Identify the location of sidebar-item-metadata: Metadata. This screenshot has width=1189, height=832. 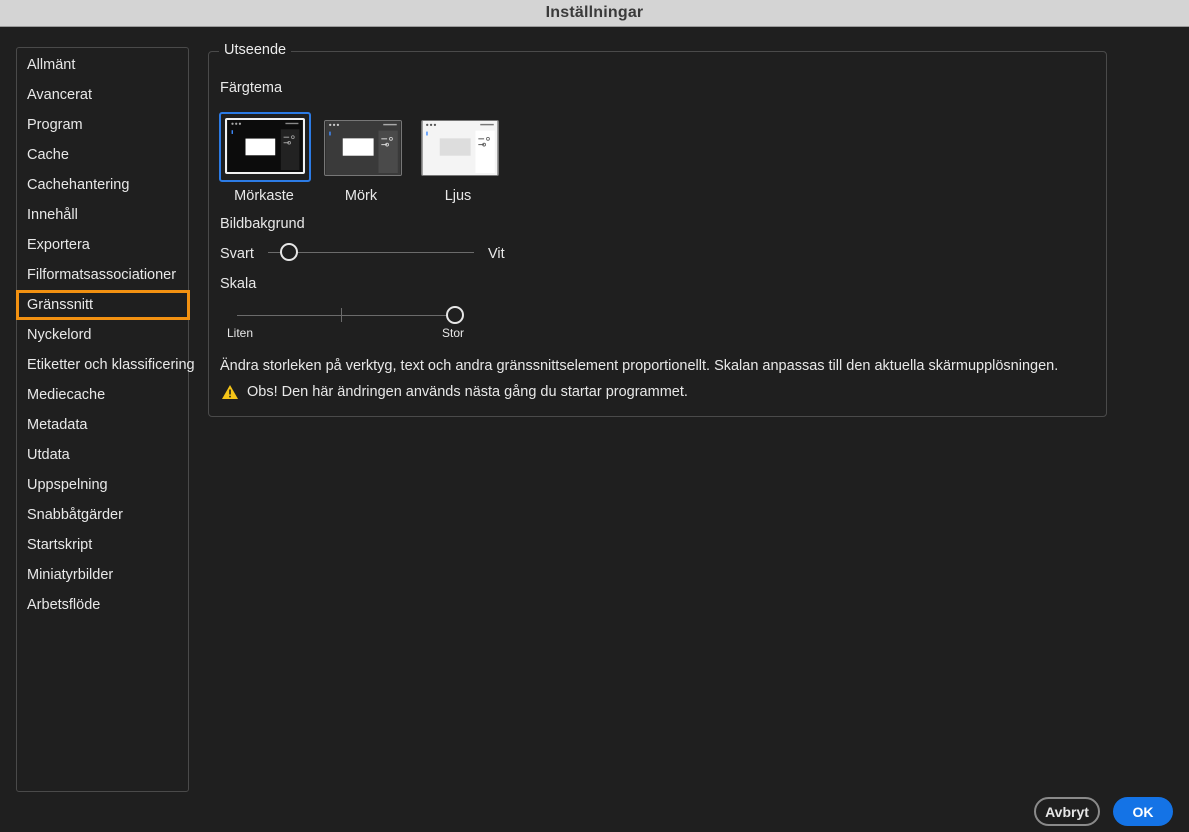
(102, 425).